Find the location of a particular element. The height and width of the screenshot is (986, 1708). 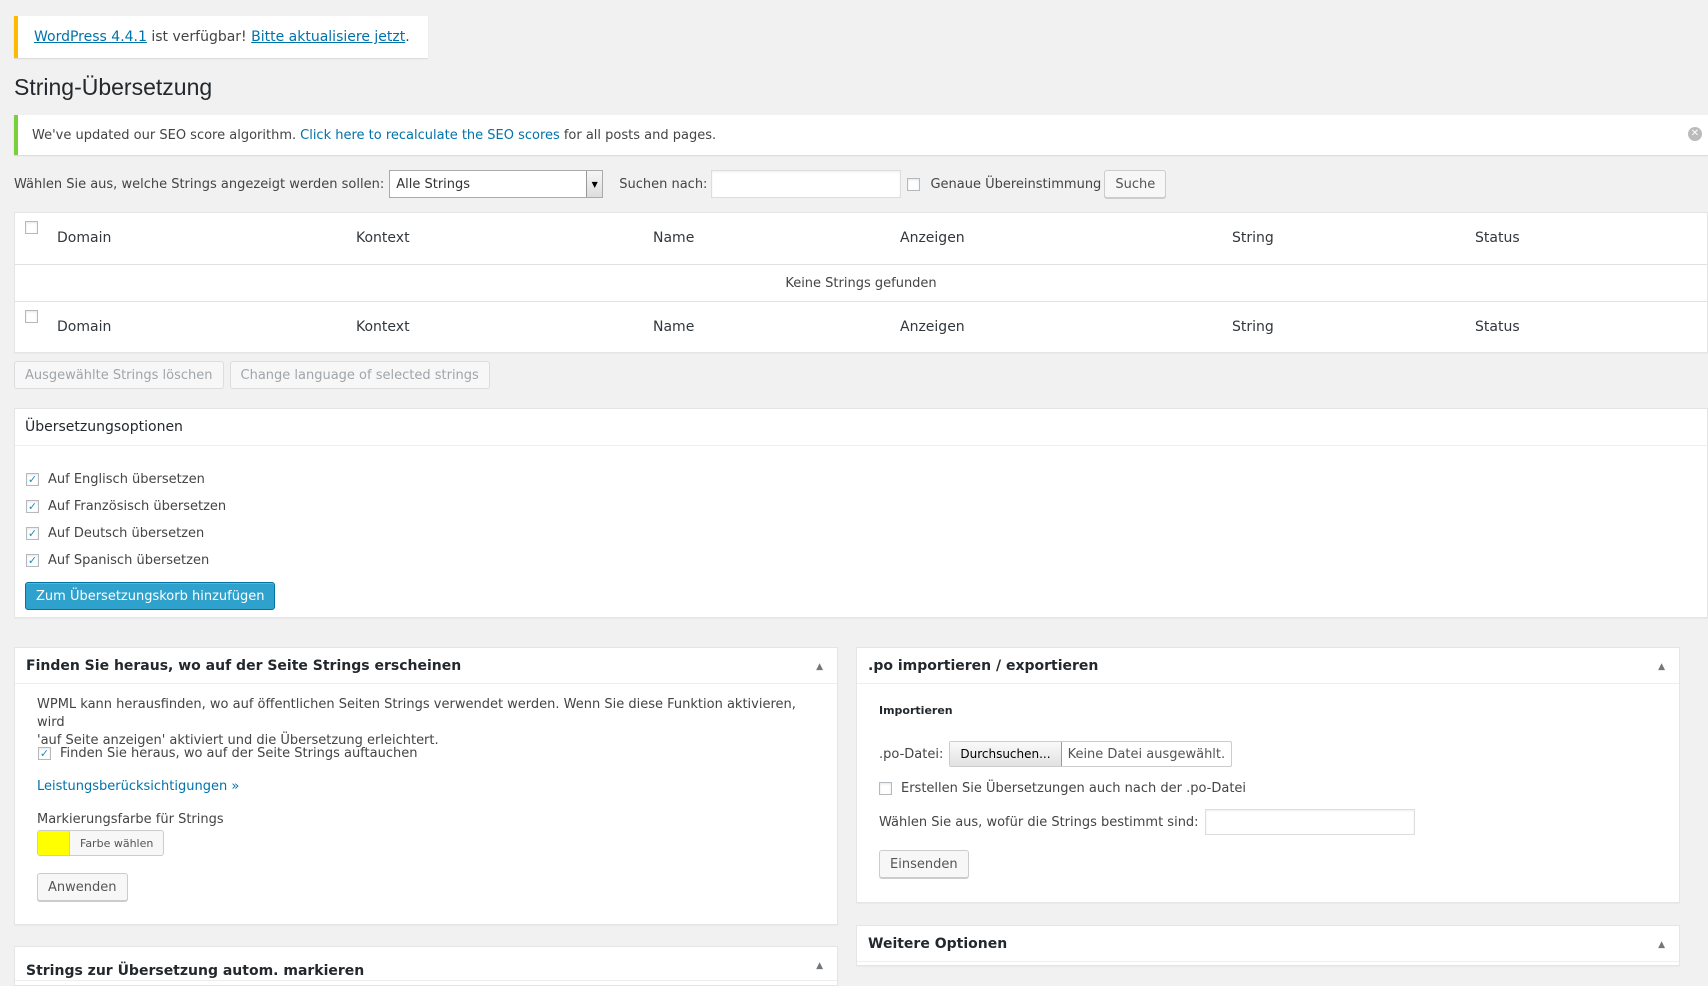

option-french-checkbox: ✓ is located at coordinates (32, 506).